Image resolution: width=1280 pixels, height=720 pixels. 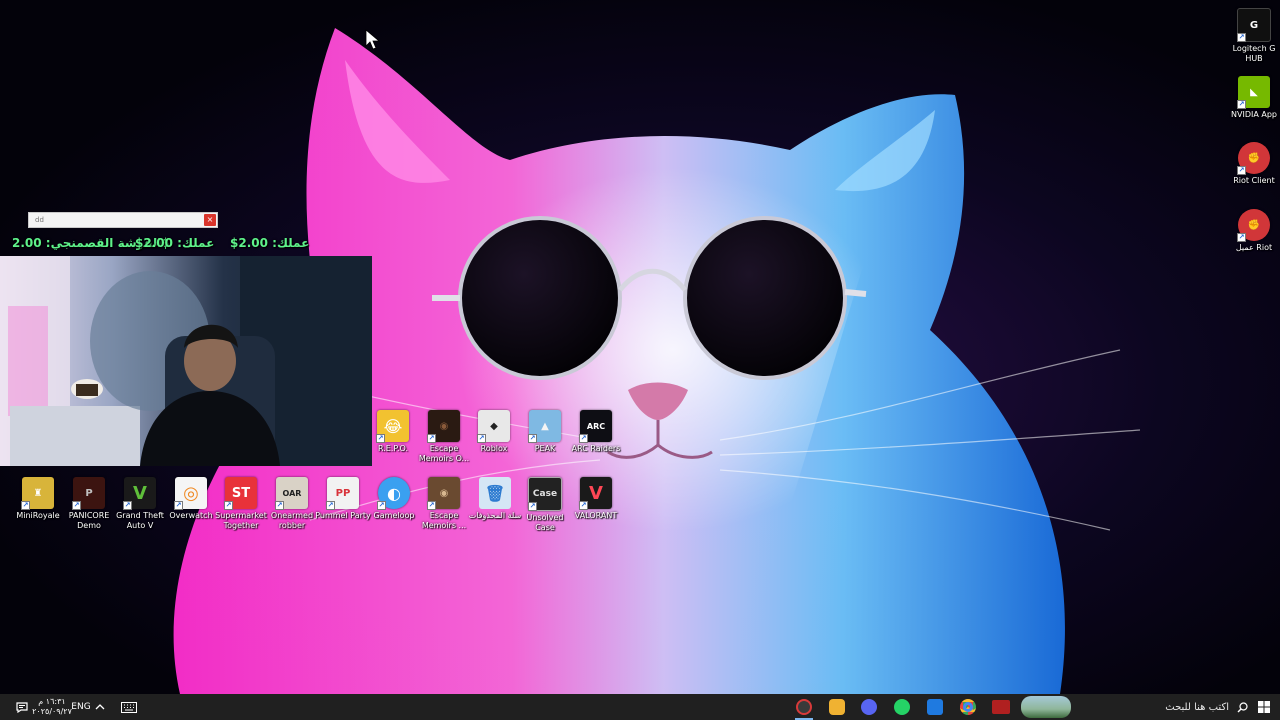 I want to click on taskbar-app-discord, so click(x=837, y=707).